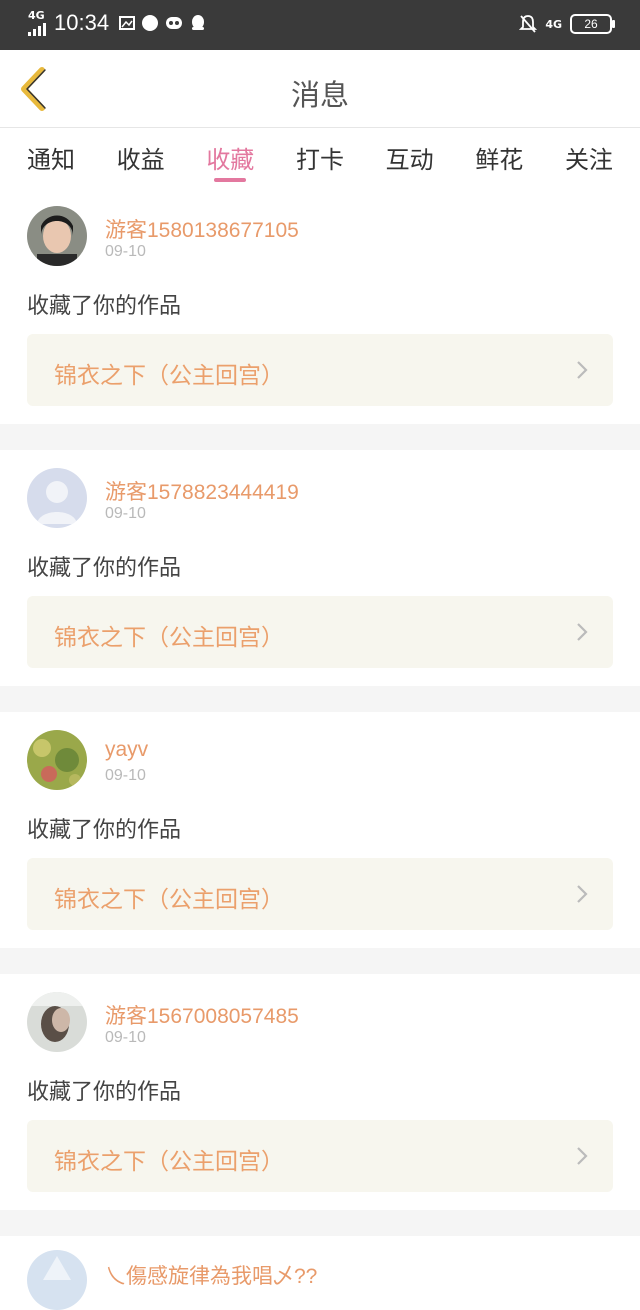 This screenshot has height=1310, width=640. I want to click on clock: 10:34, so click(82, 22).